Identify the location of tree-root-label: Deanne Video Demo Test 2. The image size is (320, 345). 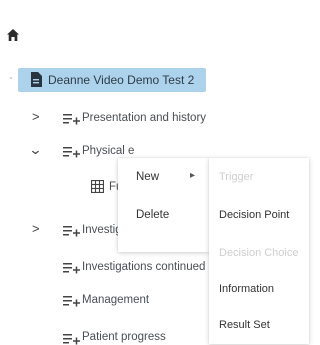
(121, 80).